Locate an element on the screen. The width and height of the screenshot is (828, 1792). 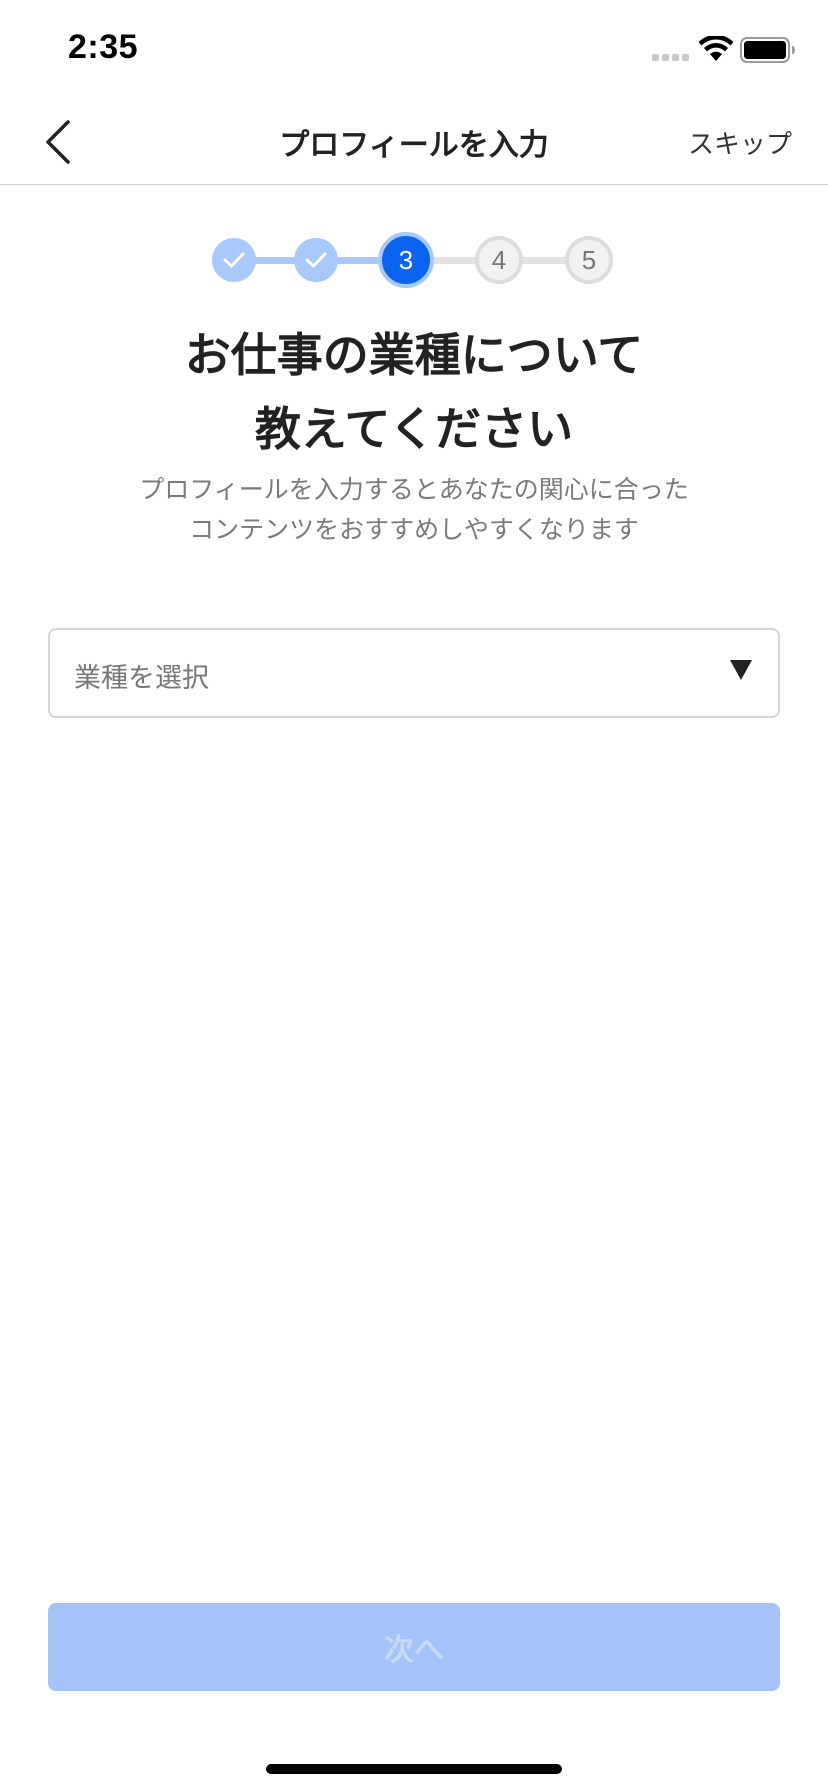
status-time: 2:35 is located at coordinates (103, 47).